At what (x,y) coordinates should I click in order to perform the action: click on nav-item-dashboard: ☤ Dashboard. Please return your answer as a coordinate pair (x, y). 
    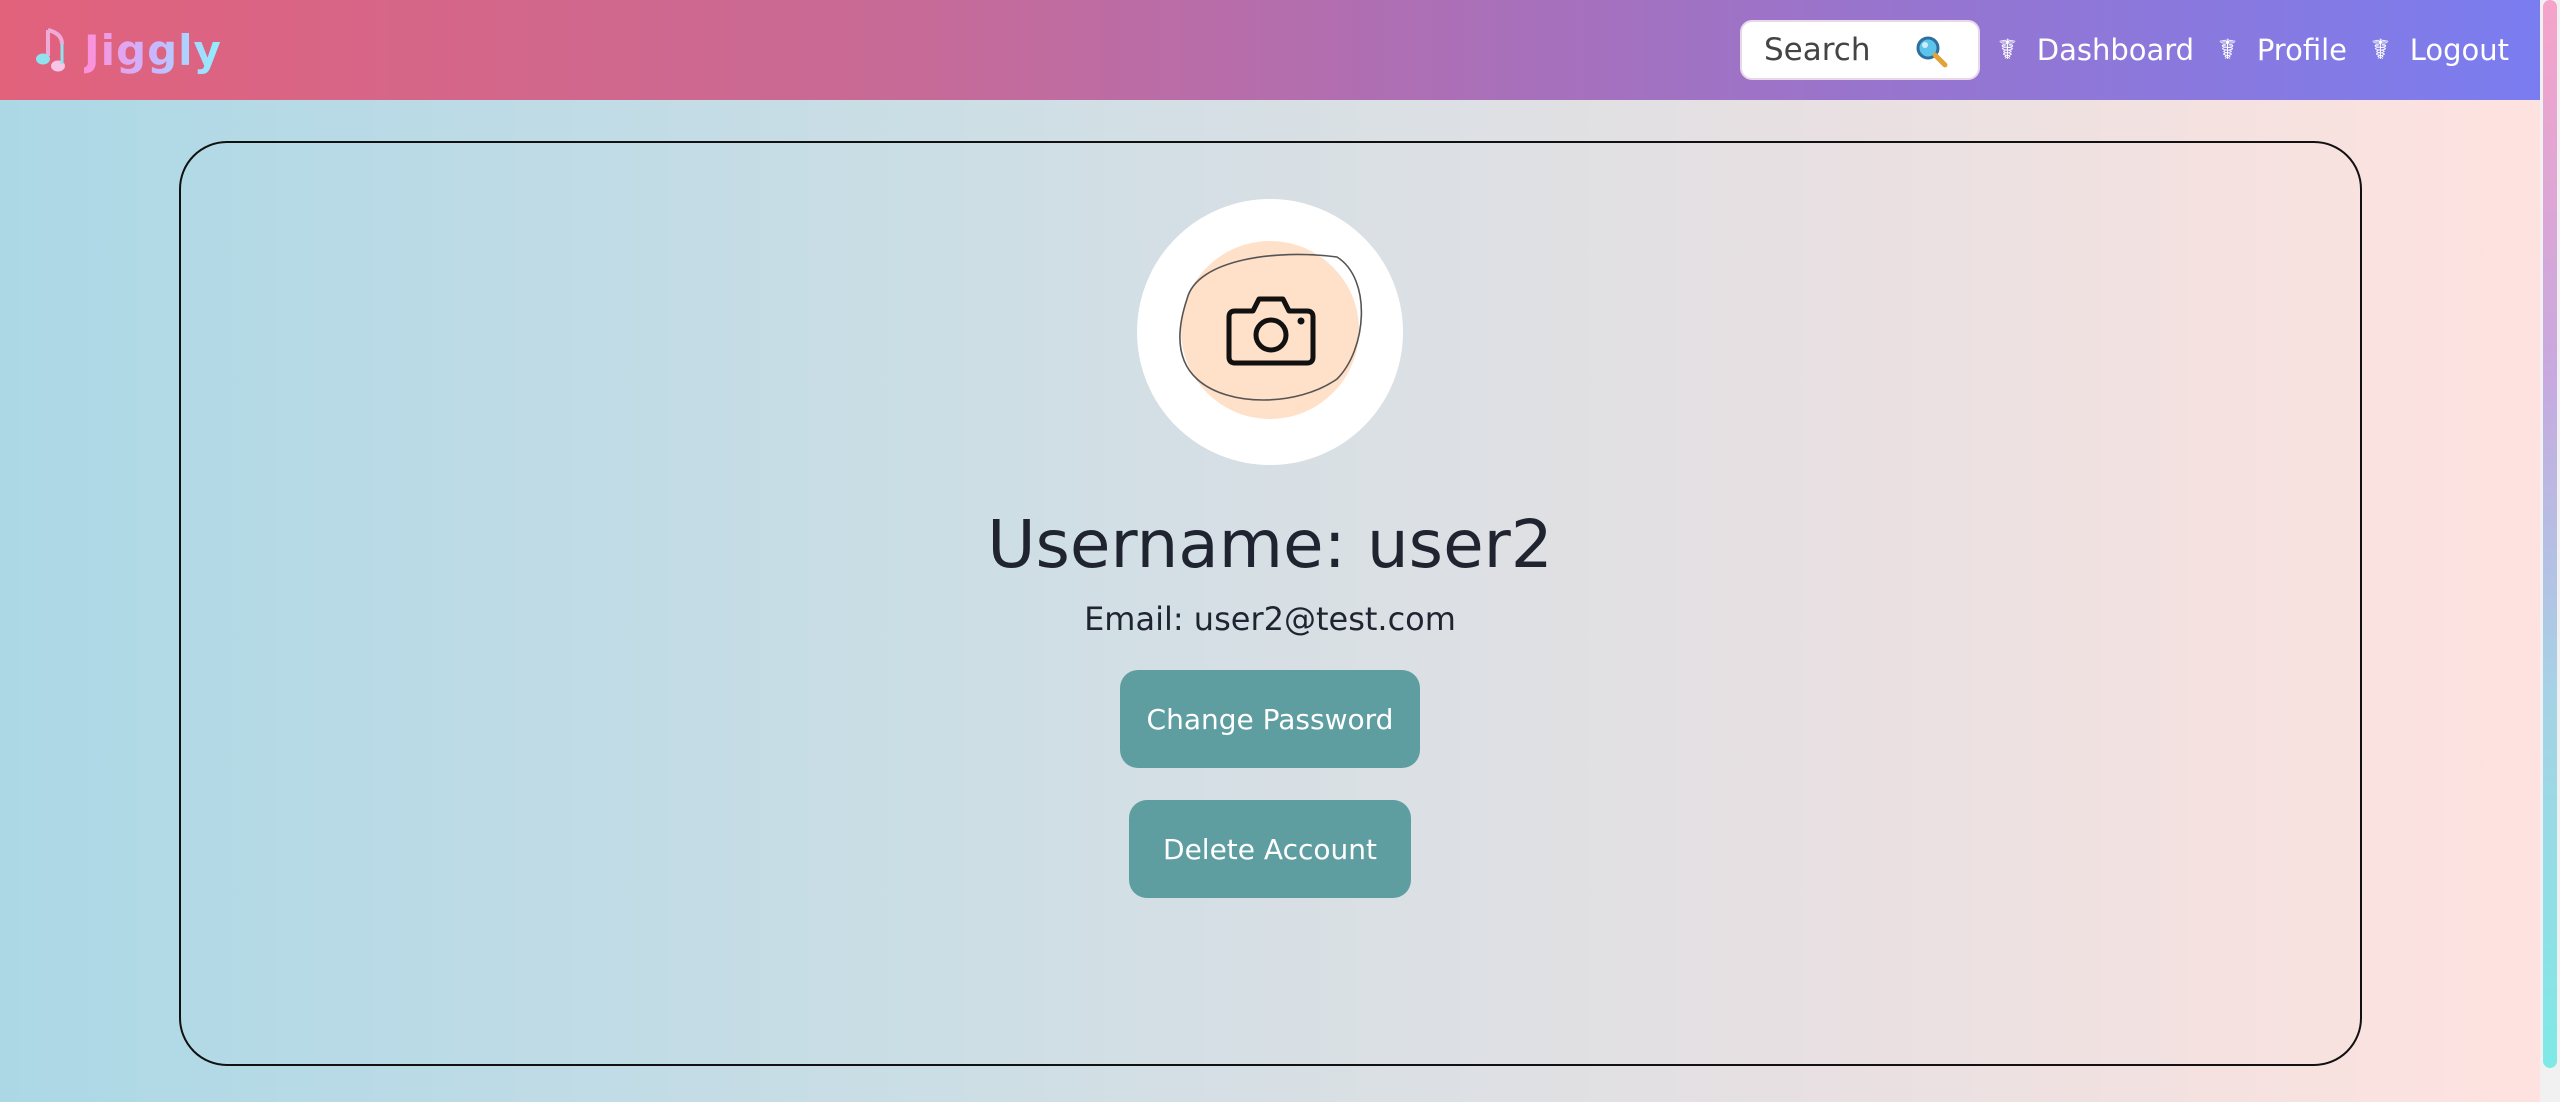
    Looking at the image, I should click on (2096, 50).